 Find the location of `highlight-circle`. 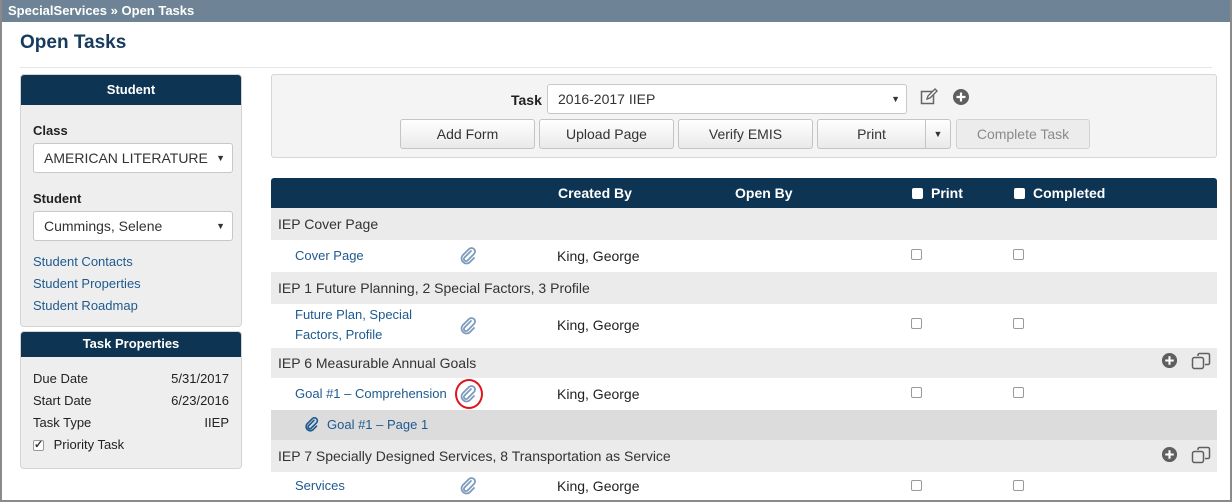

highlight-circle is located at coordinates (469, 394).